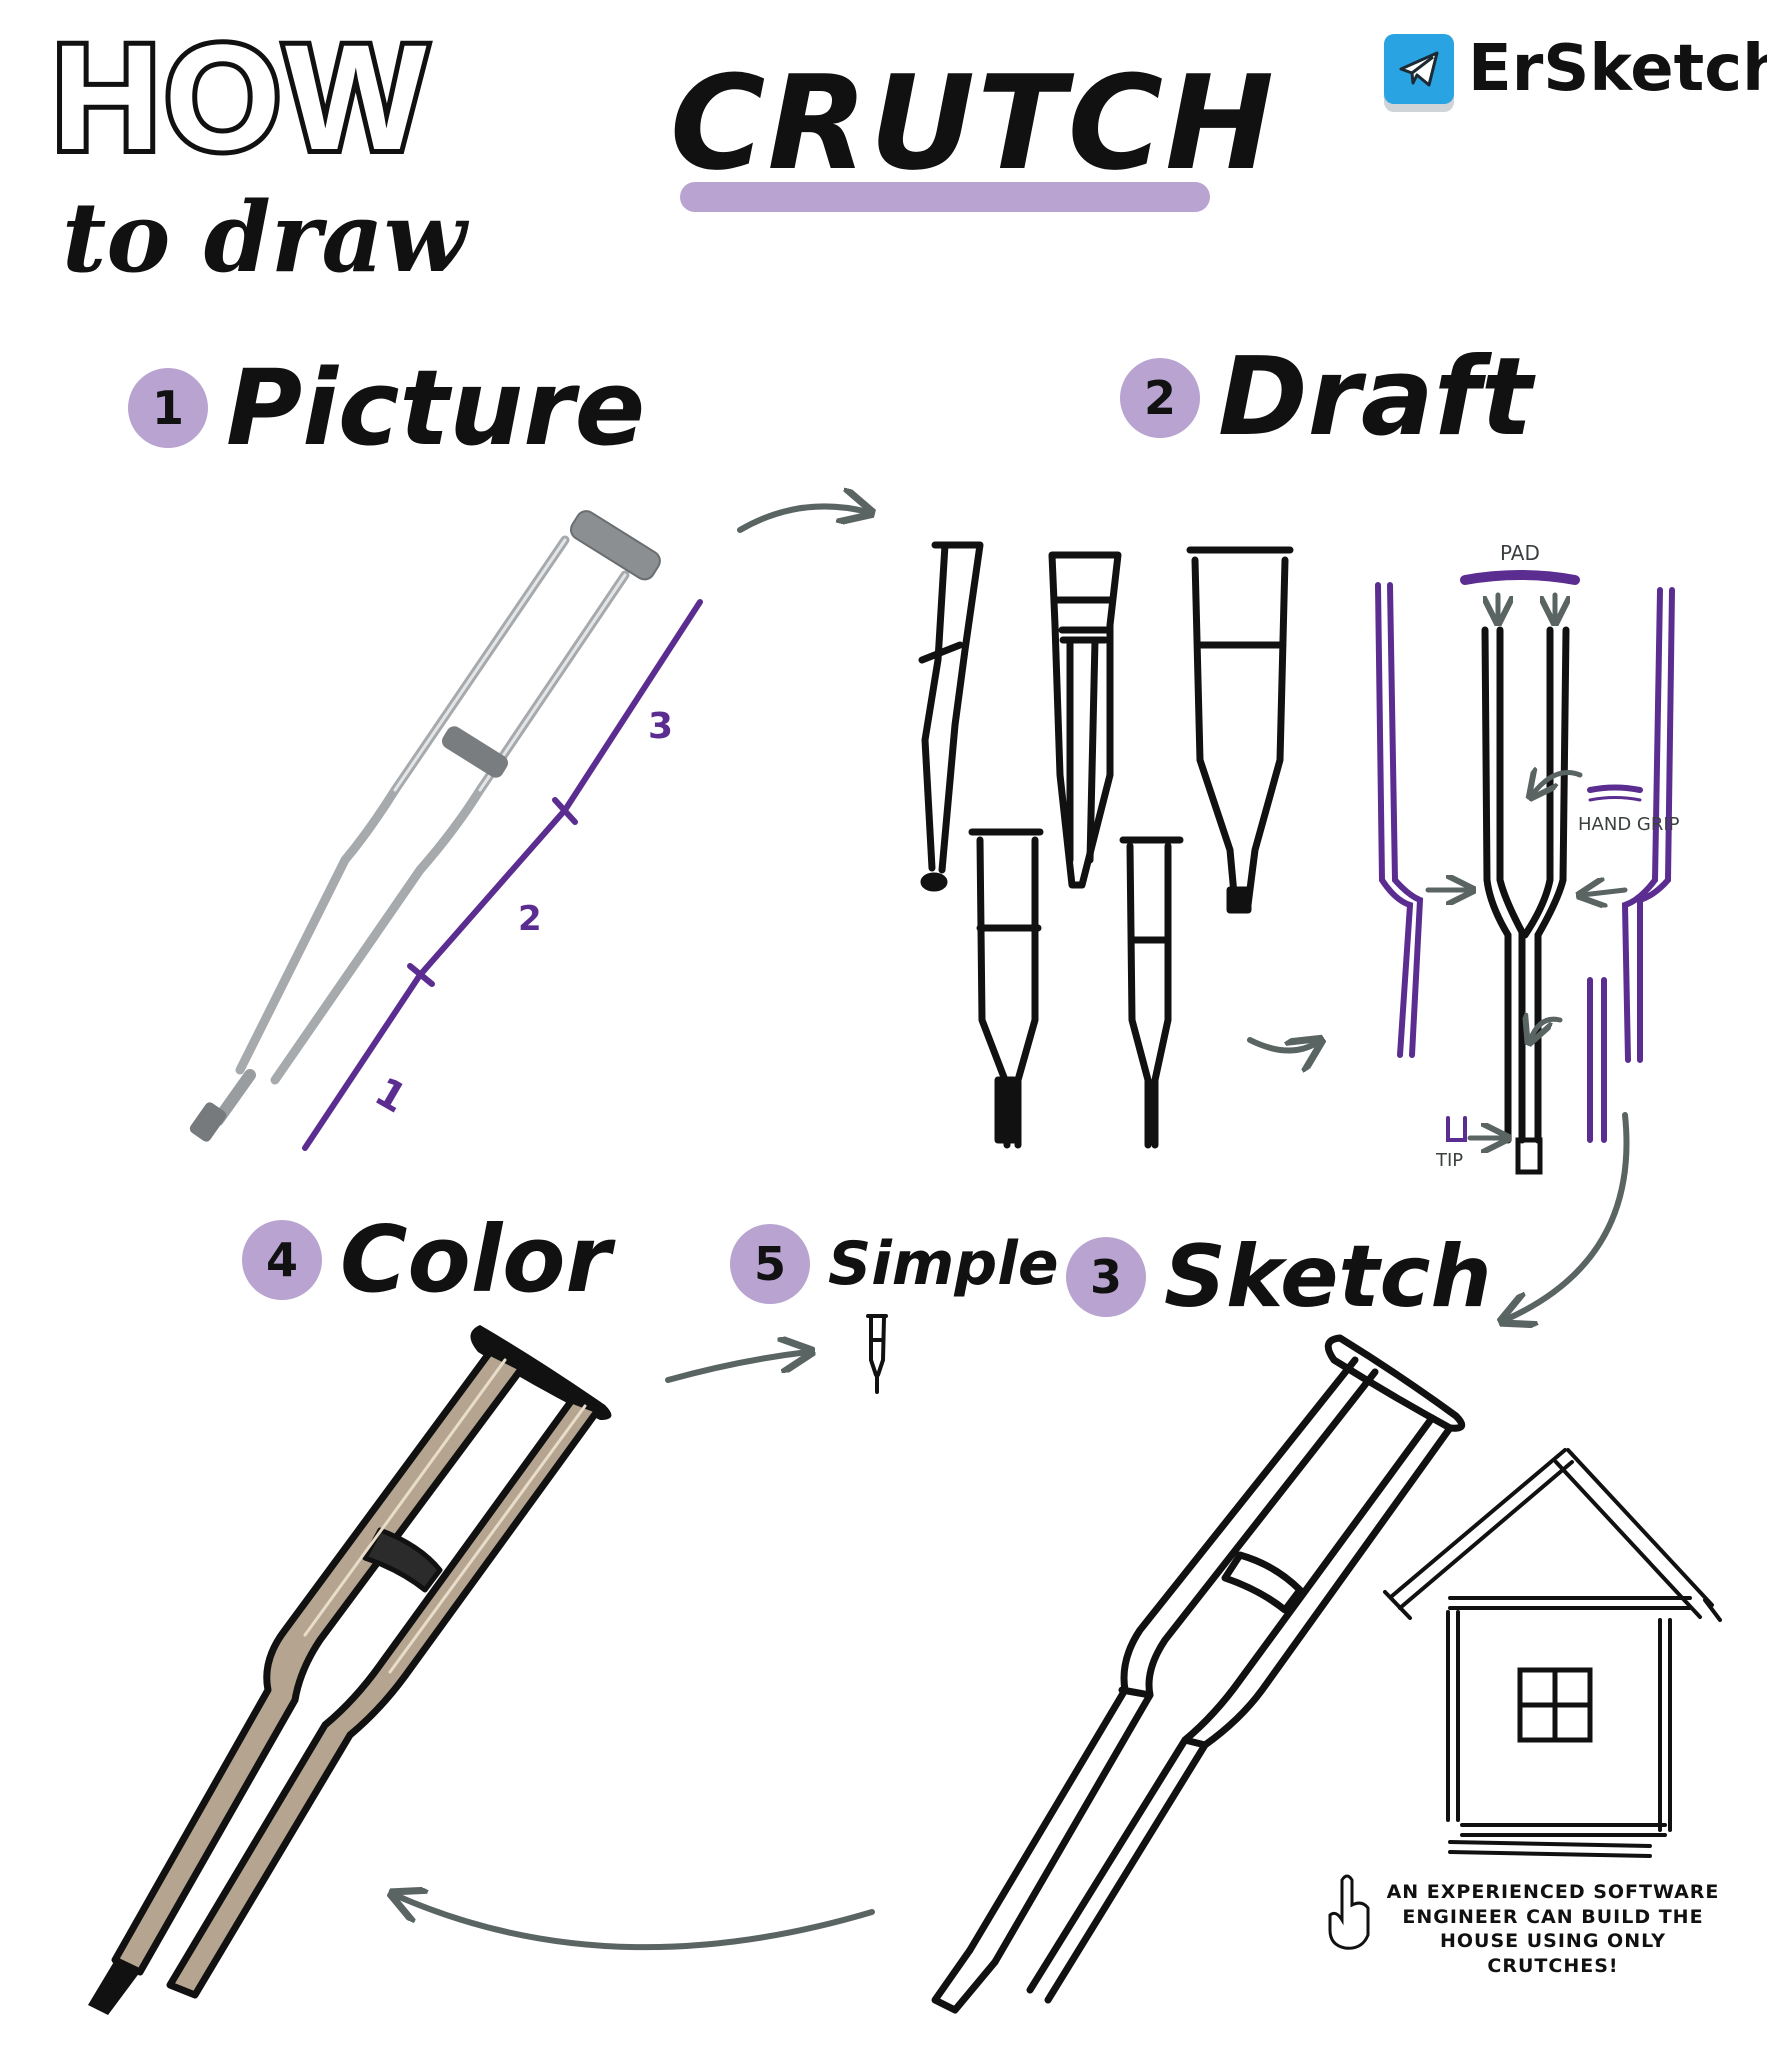  Describe the element at coordinates (802, 519) in the screenshot. I see `arrow-picture-to-draft` at that location.